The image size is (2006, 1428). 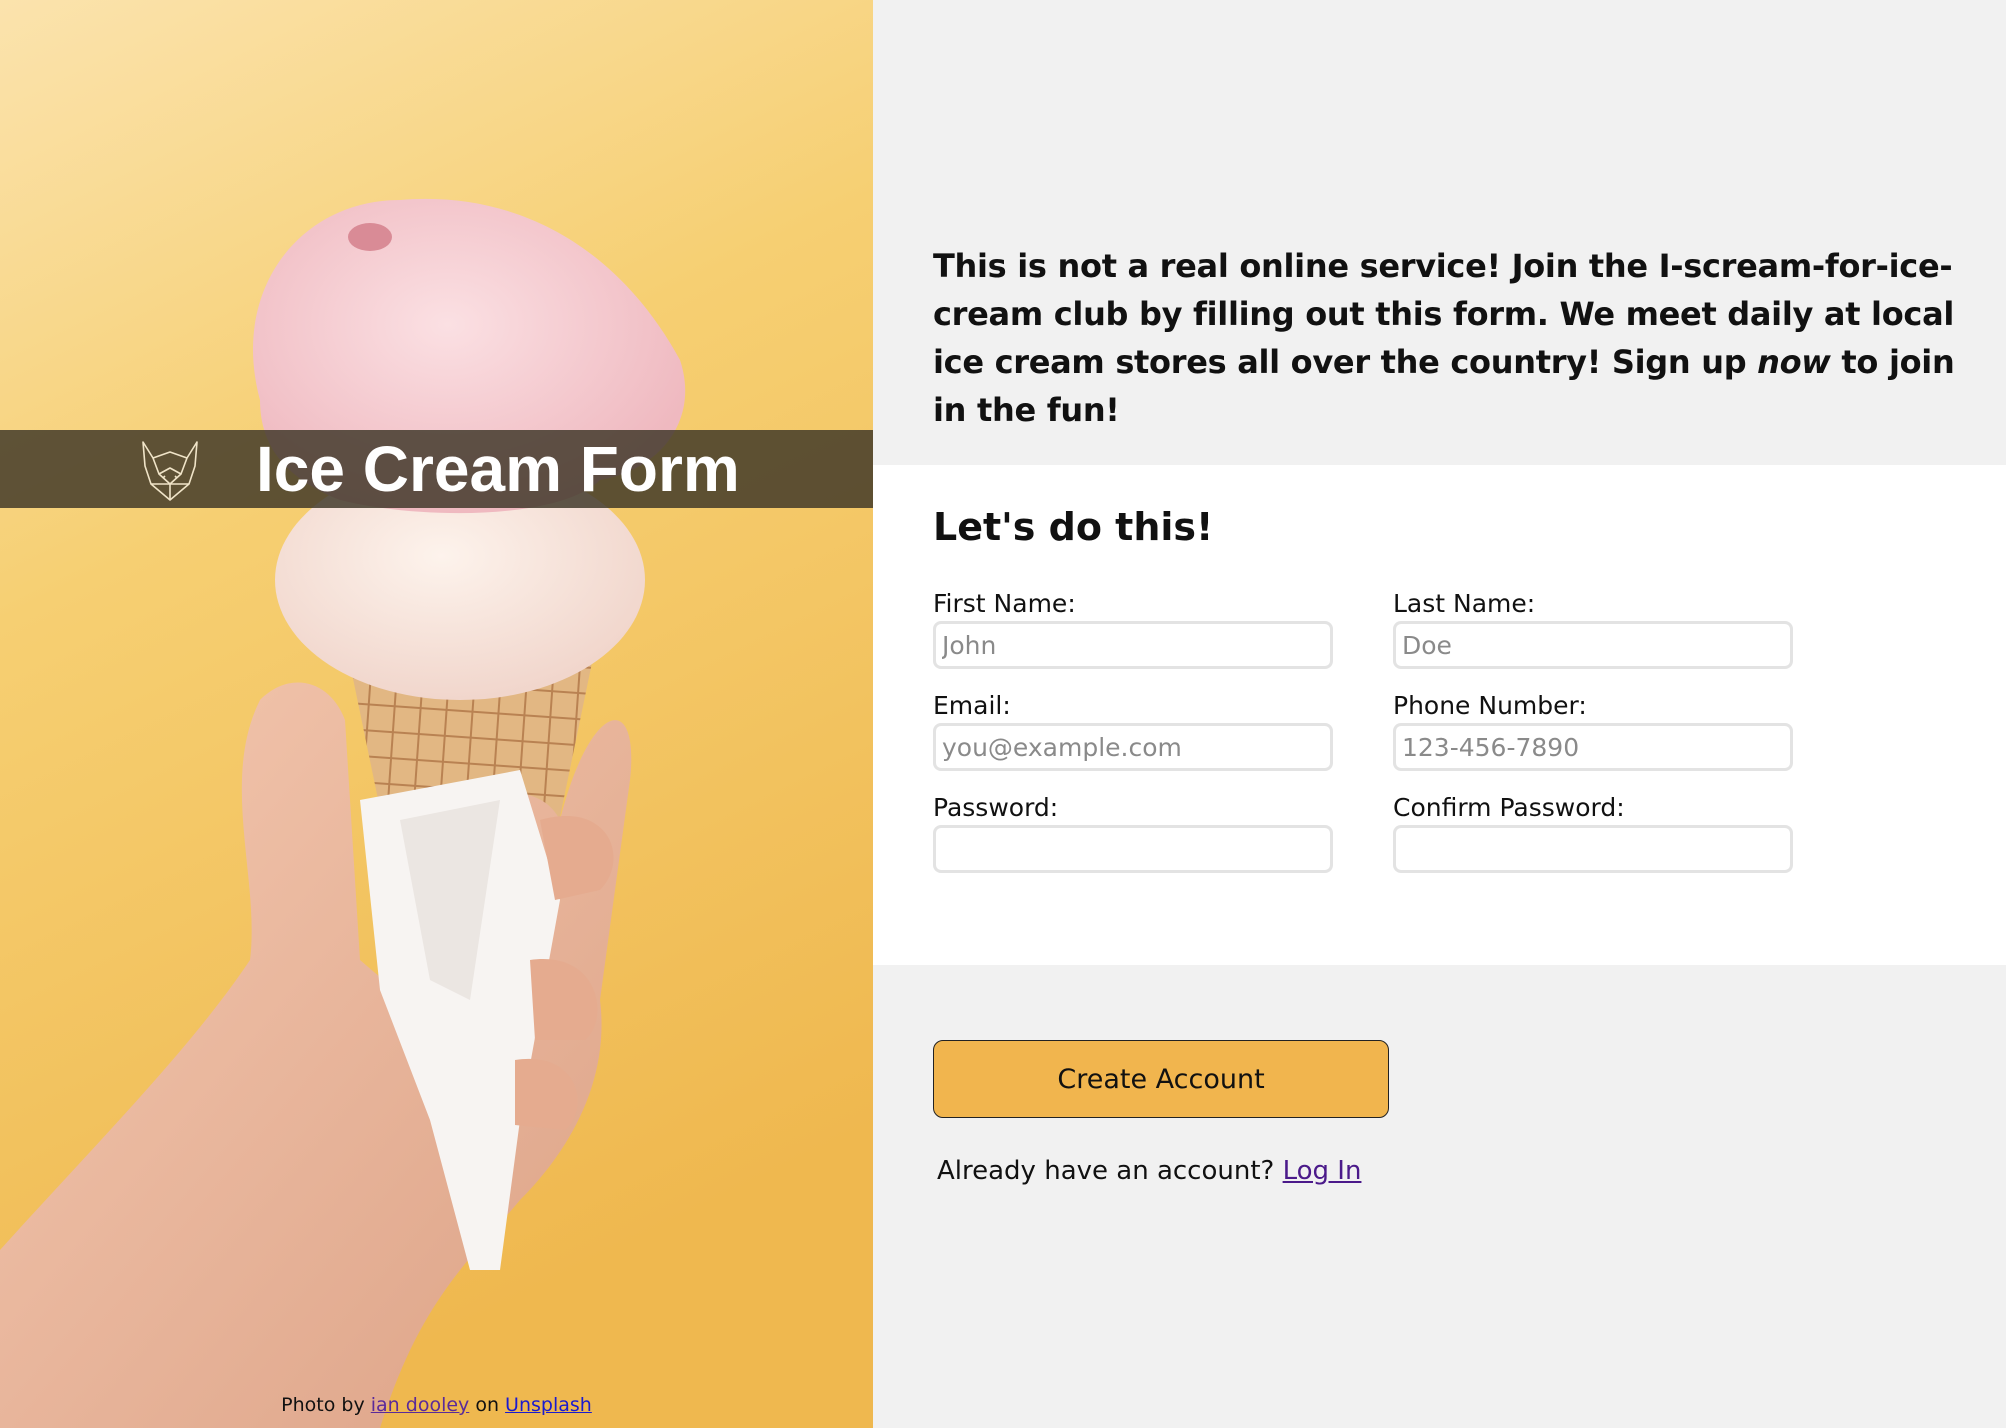 What do you see at coordinates (996, 807) in the screenshot?
I see `password-label: Password:` at bounding box center [996, 807].